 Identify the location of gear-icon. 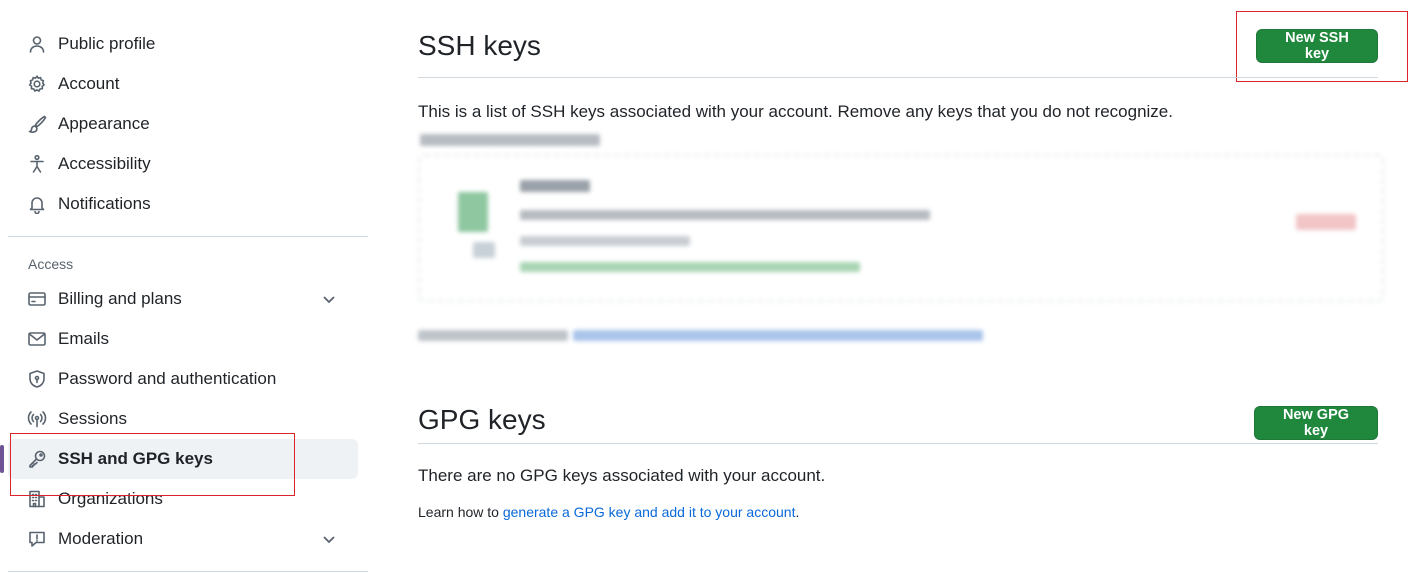
(37, 84).